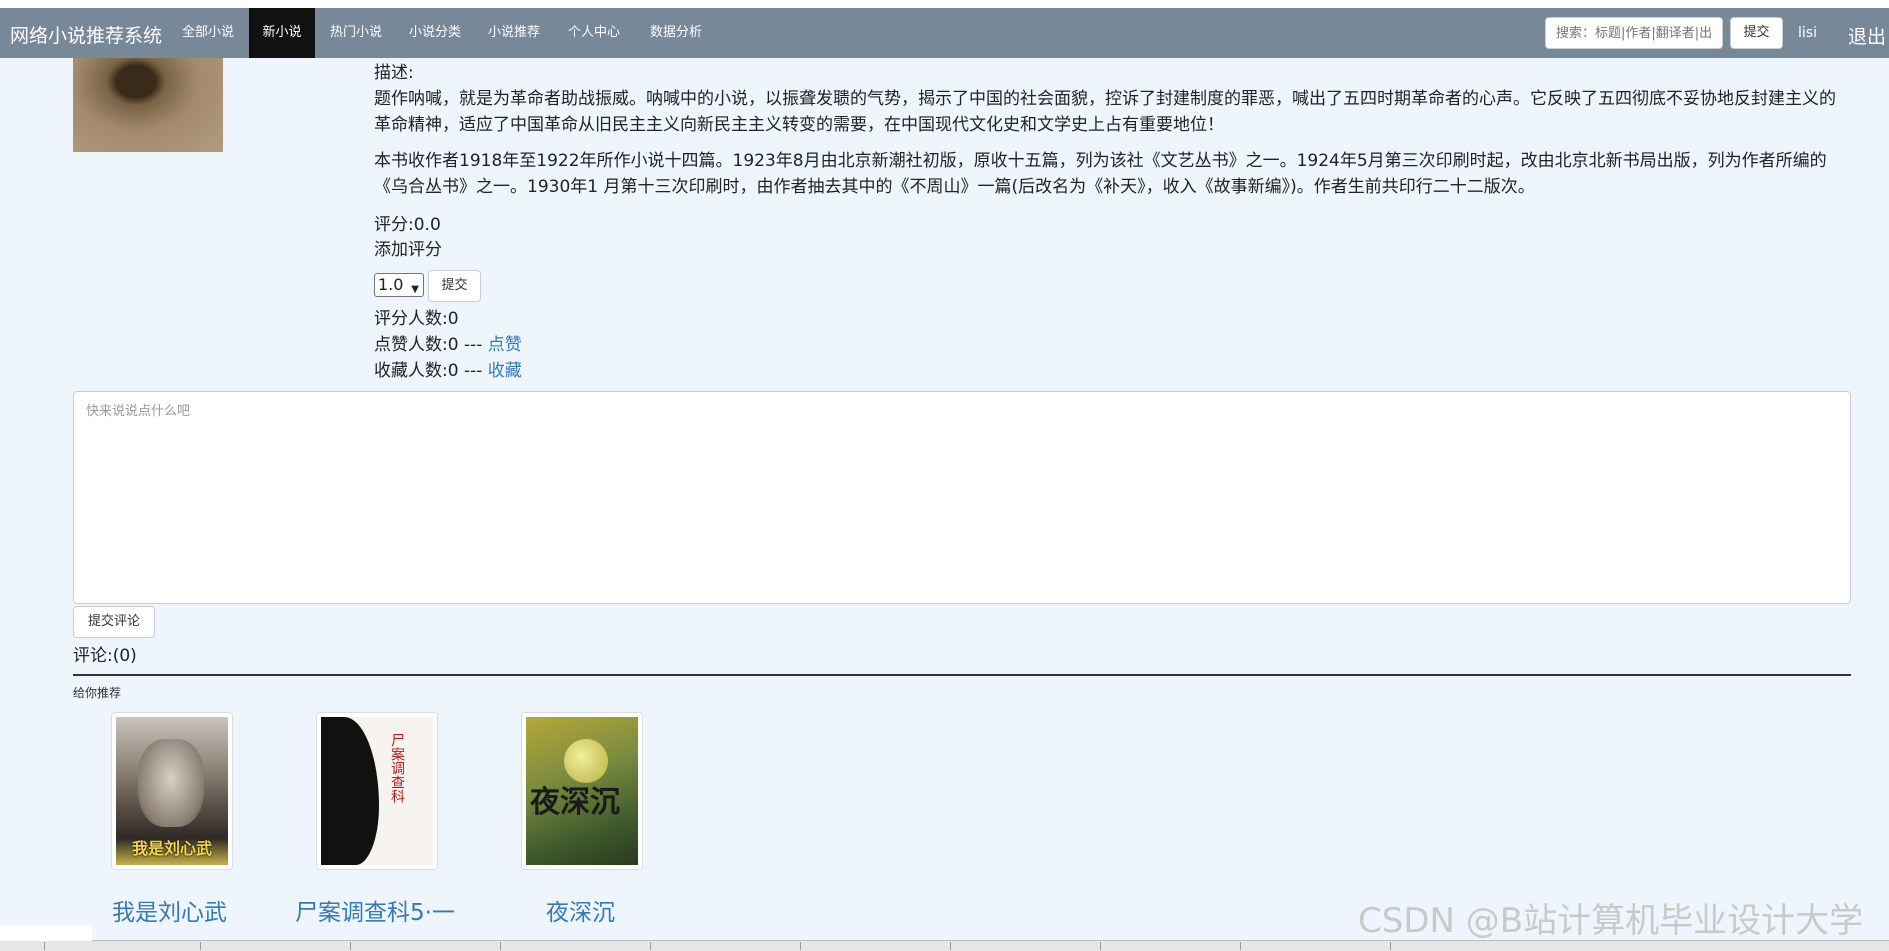 The width and height of the screenshot is (1889, 951). What do you see at coordinates (431, 371) in the screenshot?
I see `favorites-count: 收藏人数:0 ---` at bounding box center [431, 371].